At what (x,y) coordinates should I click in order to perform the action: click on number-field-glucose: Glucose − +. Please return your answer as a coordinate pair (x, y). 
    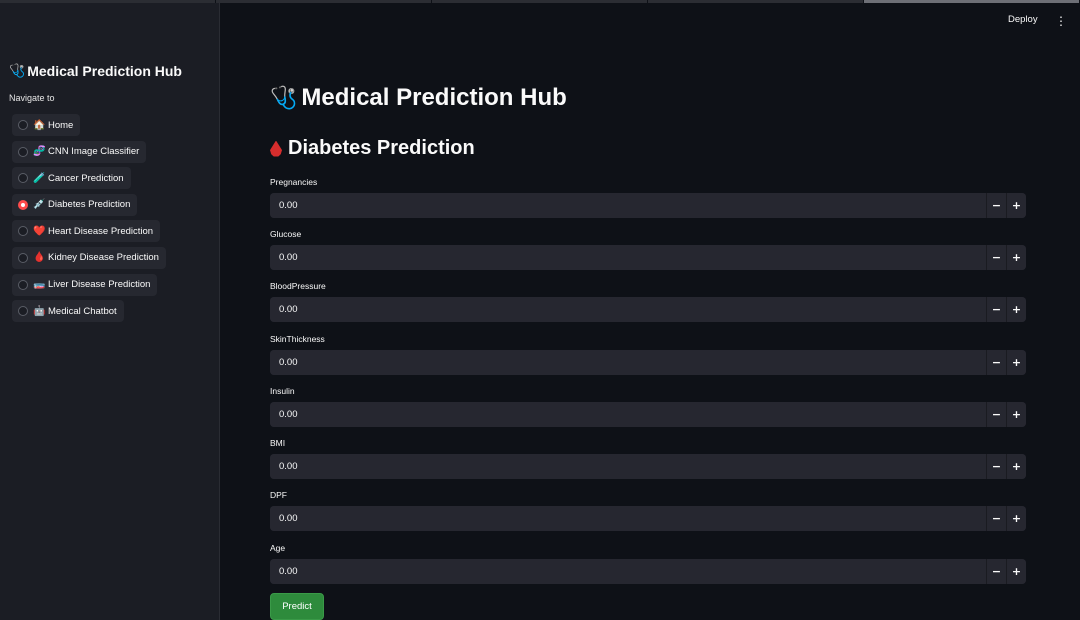
    Looking at the image, I should click on (648, 249).